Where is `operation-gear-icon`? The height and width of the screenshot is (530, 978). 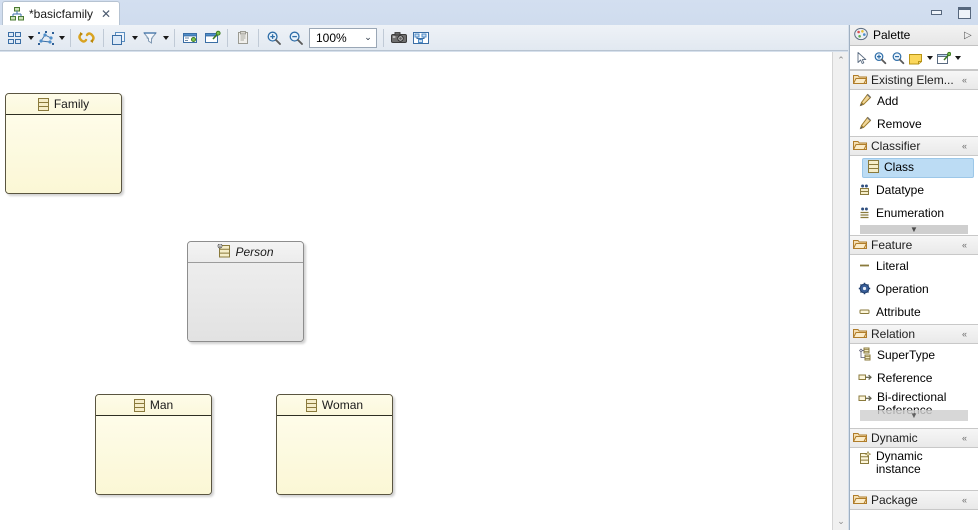 operation-gear-icon is located at coordinates (864, 290).